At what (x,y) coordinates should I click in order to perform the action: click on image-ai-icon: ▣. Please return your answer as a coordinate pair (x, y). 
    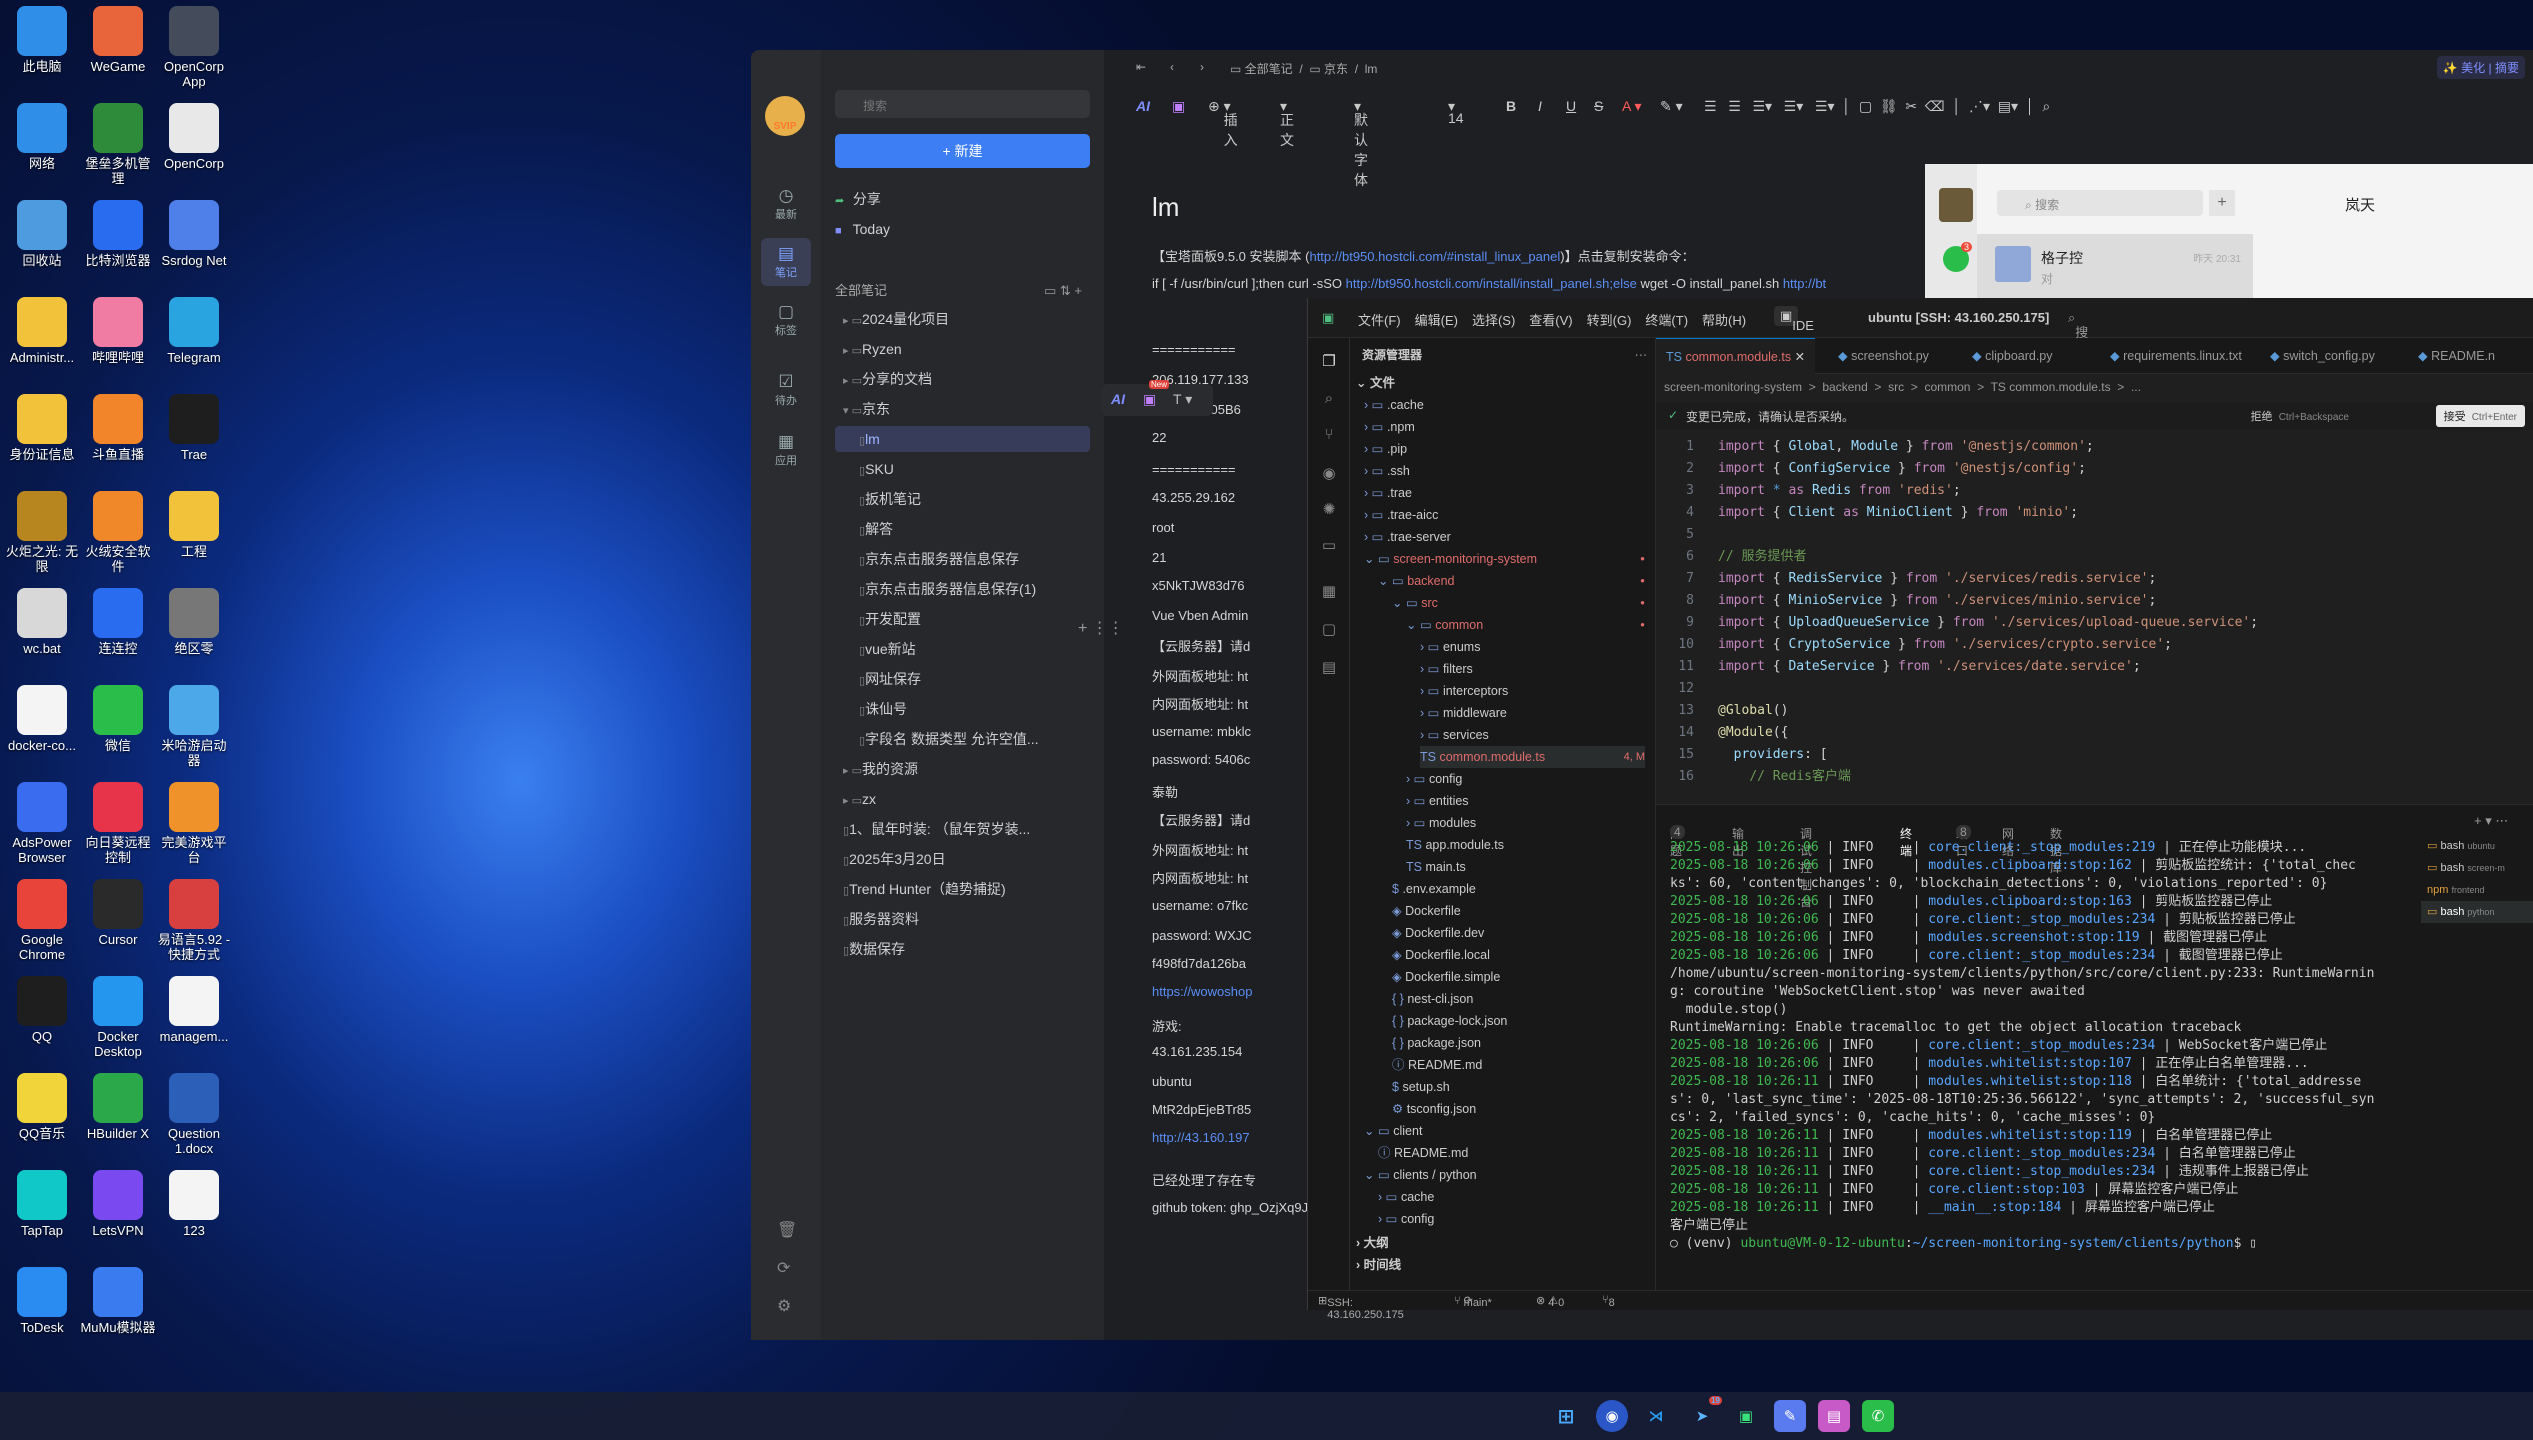
    Looking at the image, I should click on (1178, 106).